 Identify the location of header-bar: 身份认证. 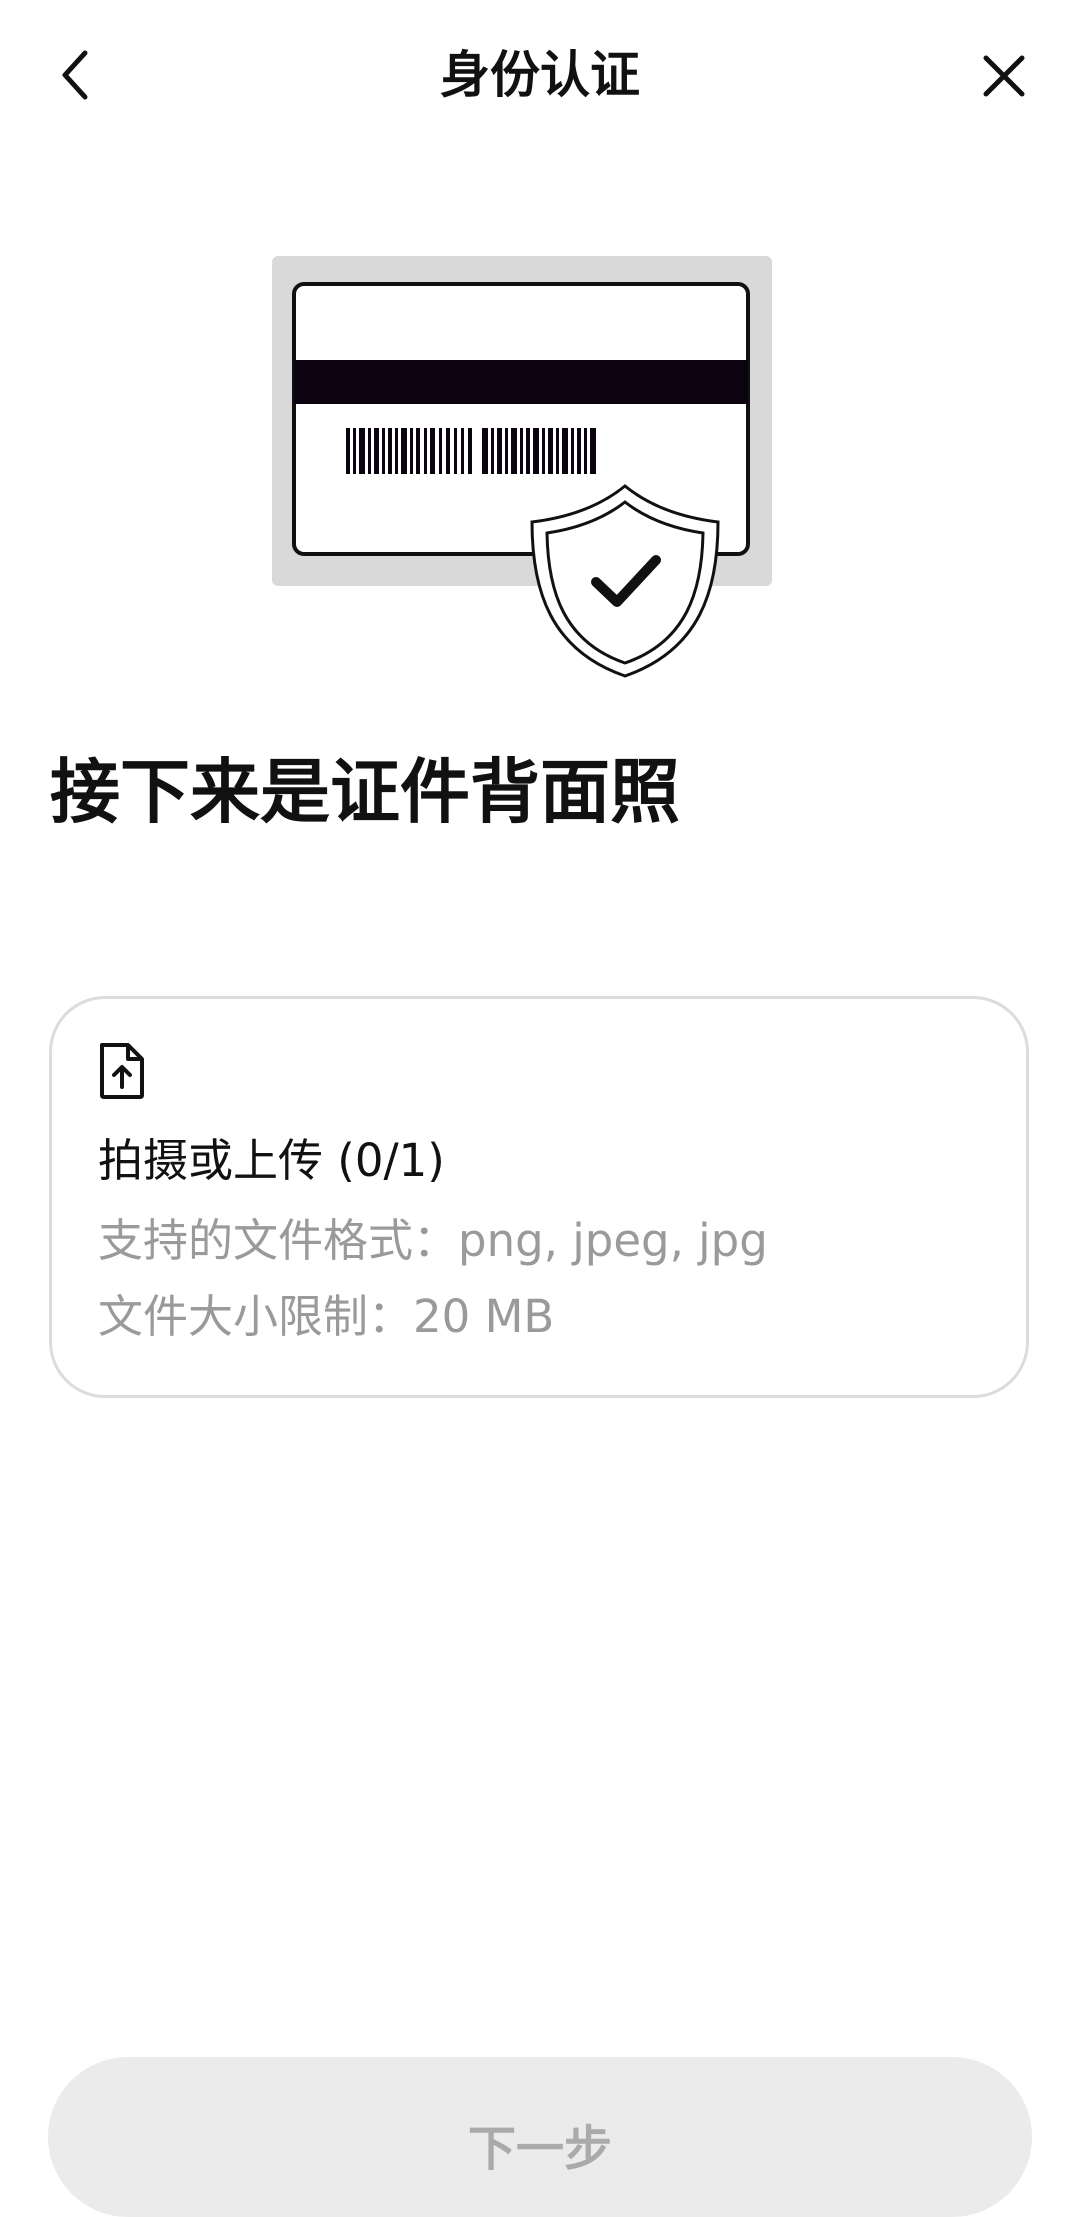
(540, 75).